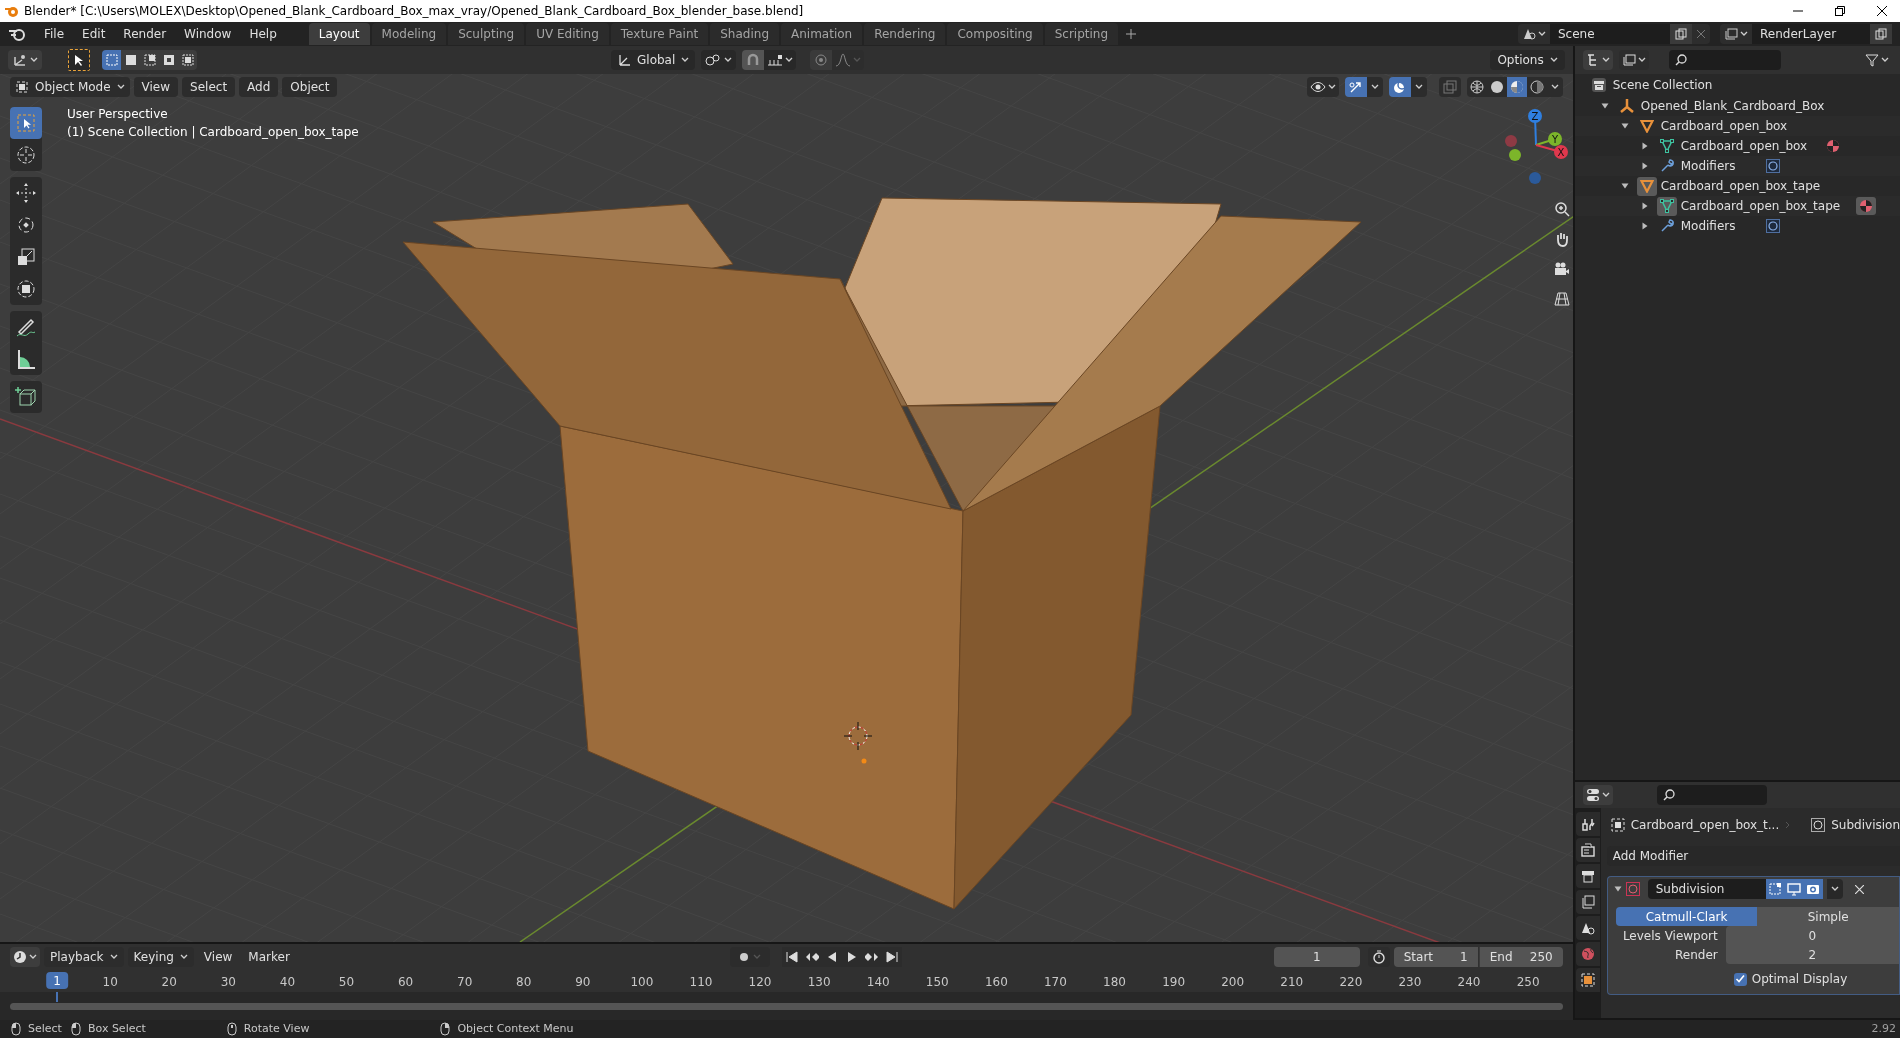 This screenshot has width=1900, height=1038. I want to click on field-label: Levels Viewport, so click(1670, 936).